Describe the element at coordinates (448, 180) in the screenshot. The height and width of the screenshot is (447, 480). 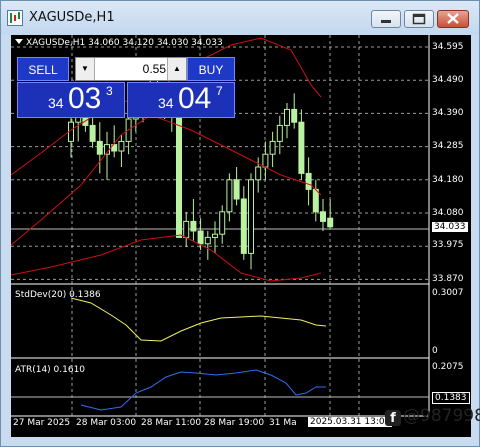
I see `price-tick: 34.180` at that location.